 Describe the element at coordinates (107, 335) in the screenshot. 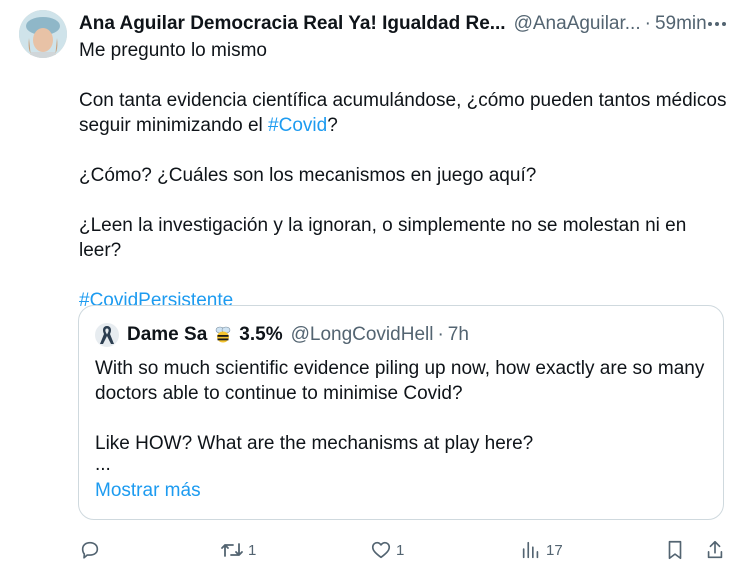

I see `awareness-ribbon-icon` at that location.